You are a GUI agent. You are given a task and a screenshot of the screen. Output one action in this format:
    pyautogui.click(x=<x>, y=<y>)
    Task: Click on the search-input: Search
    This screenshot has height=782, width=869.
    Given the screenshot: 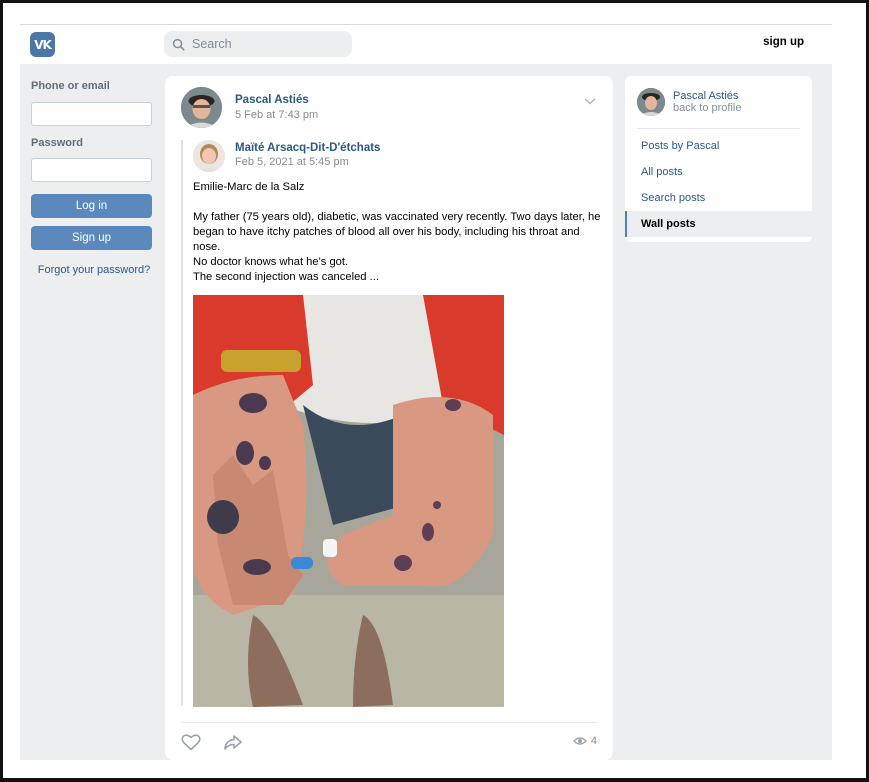 What is the action you would take?
    pyautogui.click(x=258, y=44)
    